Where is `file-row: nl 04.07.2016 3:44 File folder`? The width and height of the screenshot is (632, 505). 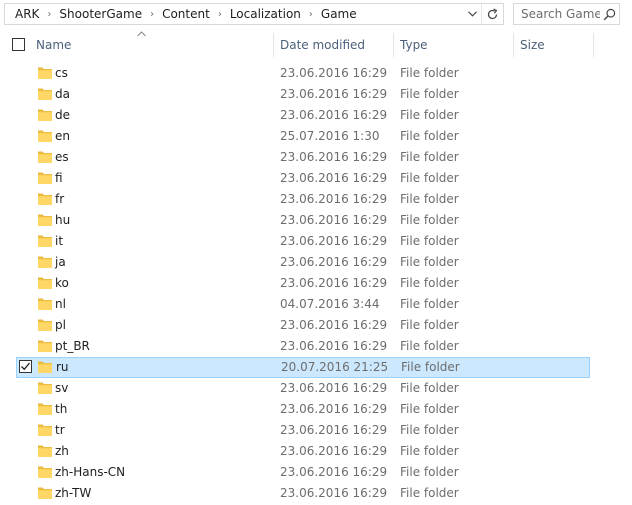 file-row: nl 04.07.2016 3:44 File folder is located at coordinates (303, 304).